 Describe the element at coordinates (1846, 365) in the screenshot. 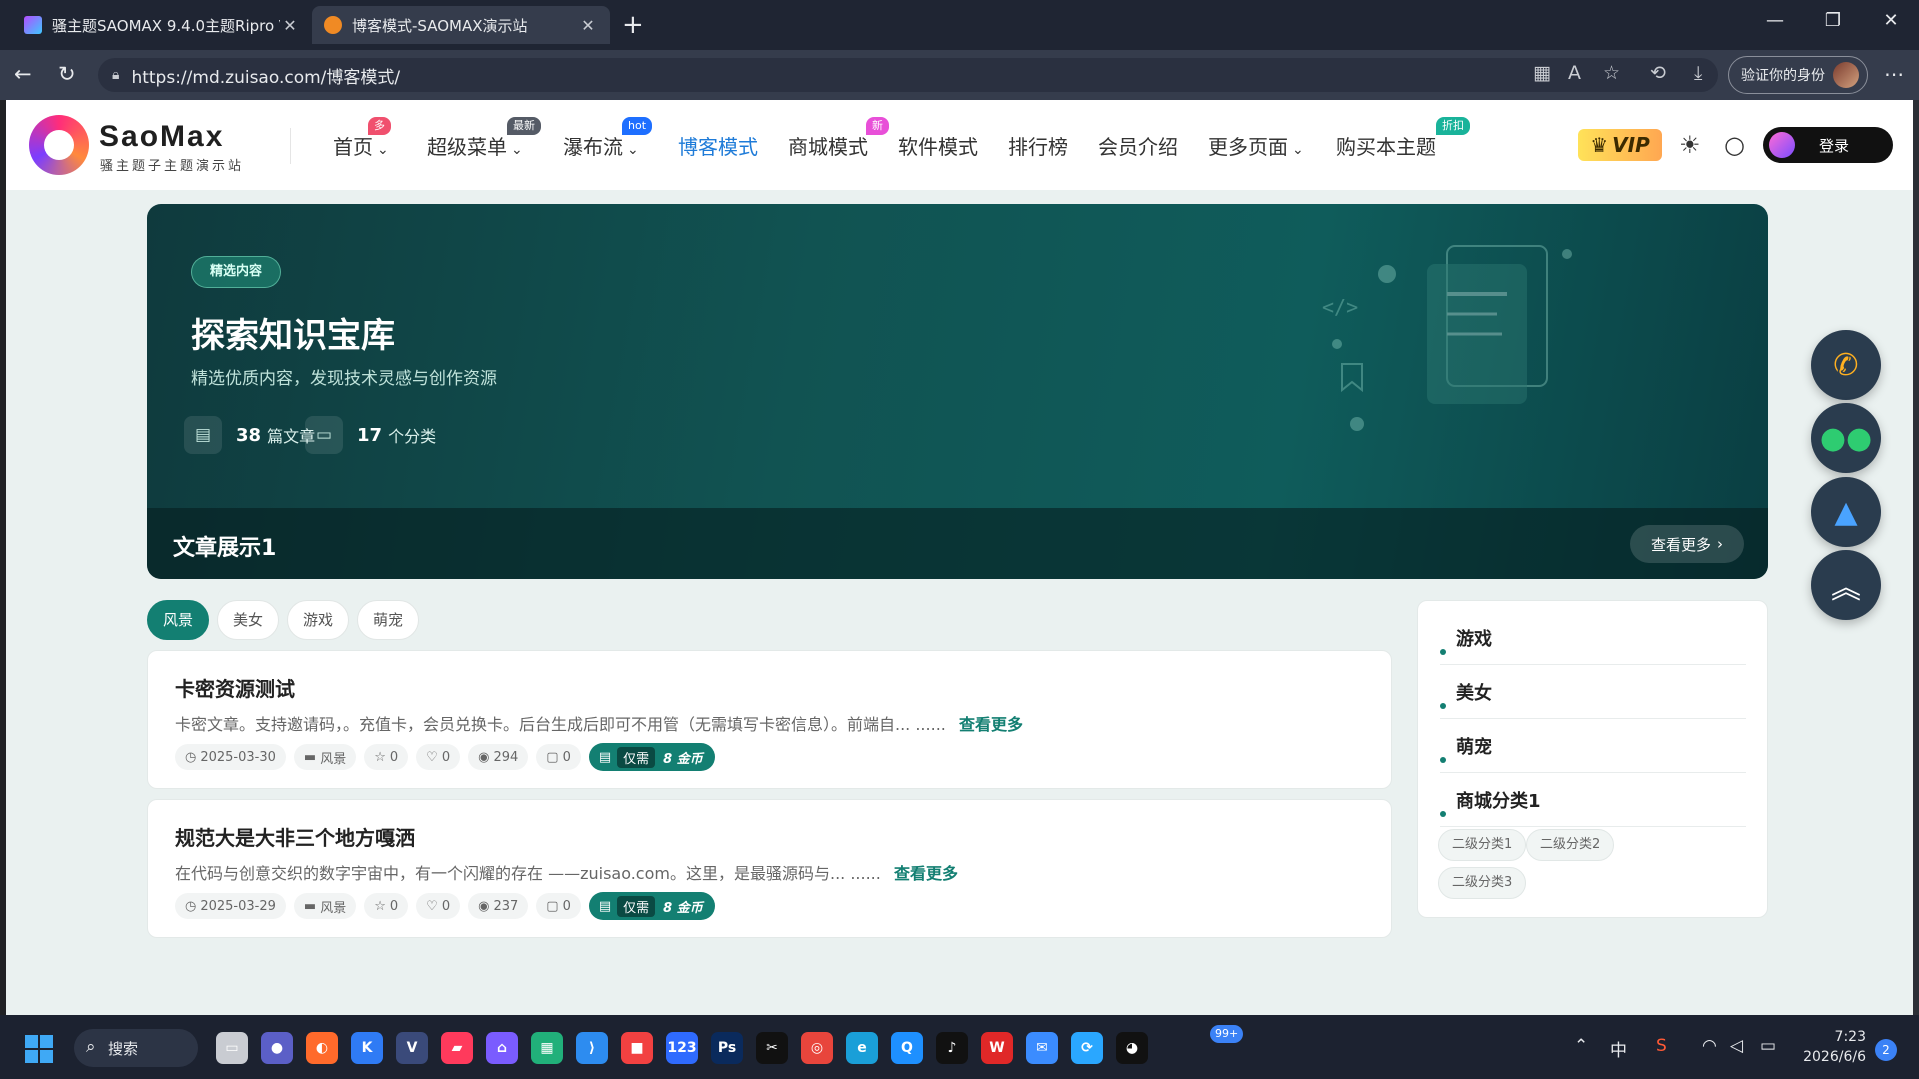

I see `phone-contact-button: ✆` at that location.